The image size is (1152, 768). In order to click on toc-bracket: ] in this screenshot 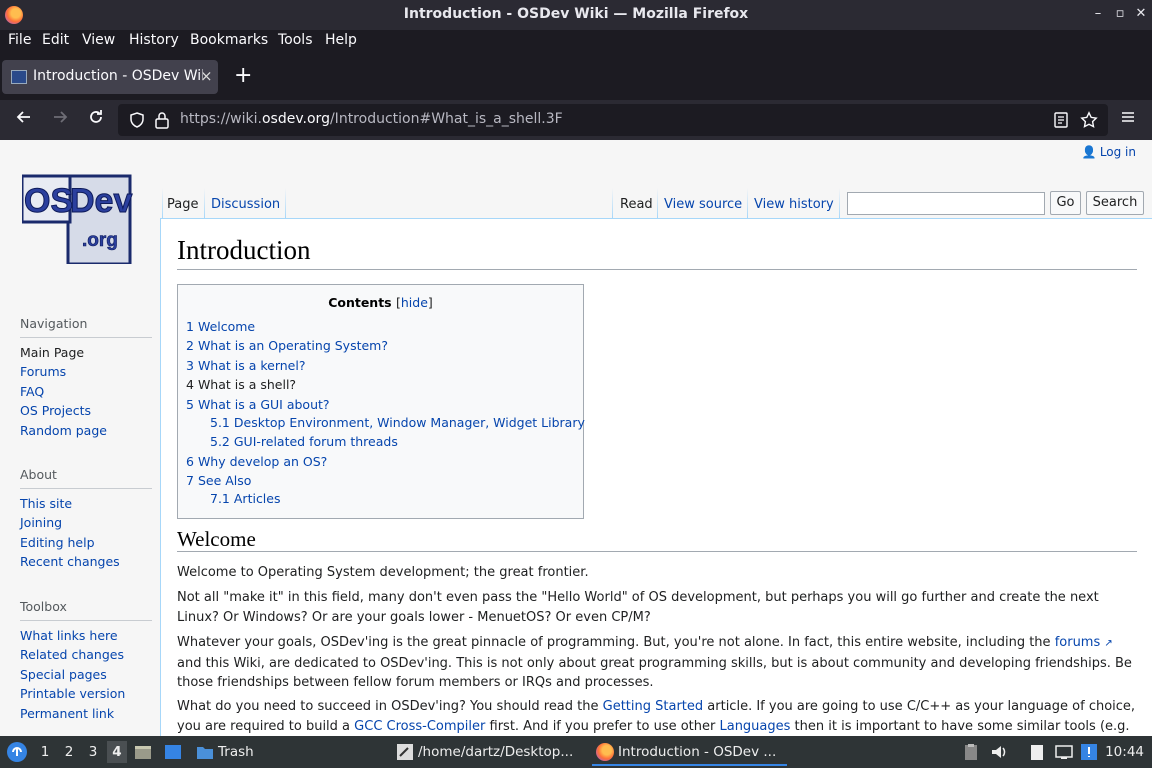, I will do `click(430, 302)`.